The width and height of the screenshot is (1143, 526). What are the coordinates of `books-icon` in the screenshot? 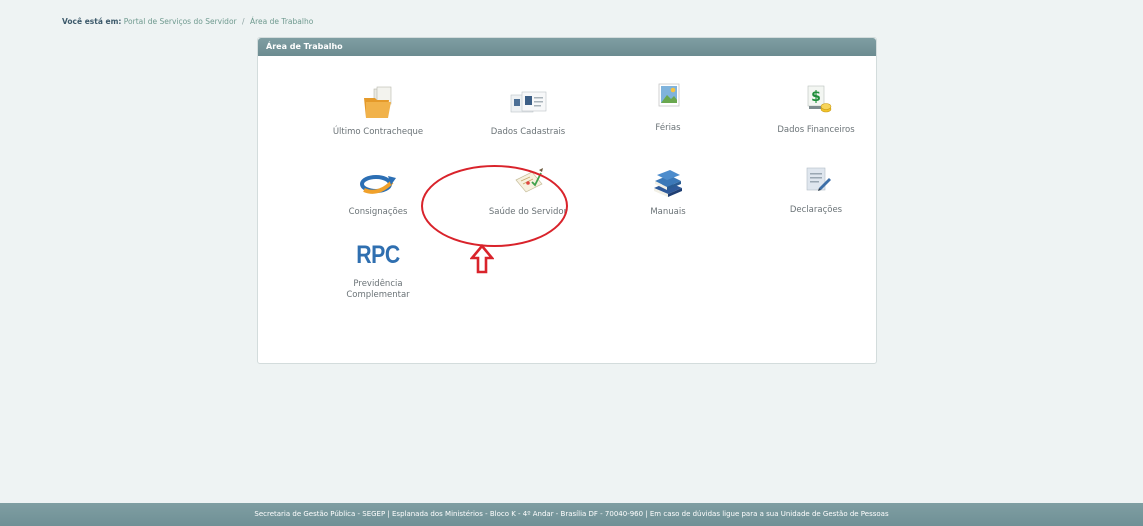 It's located at (668, 183).